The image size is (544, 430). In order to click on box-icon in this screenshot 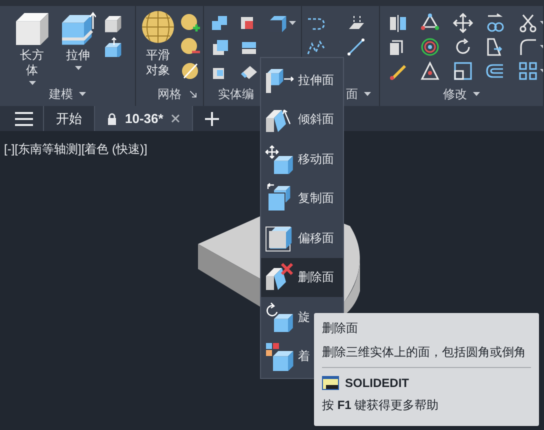, I will do `click(112, 23)`.